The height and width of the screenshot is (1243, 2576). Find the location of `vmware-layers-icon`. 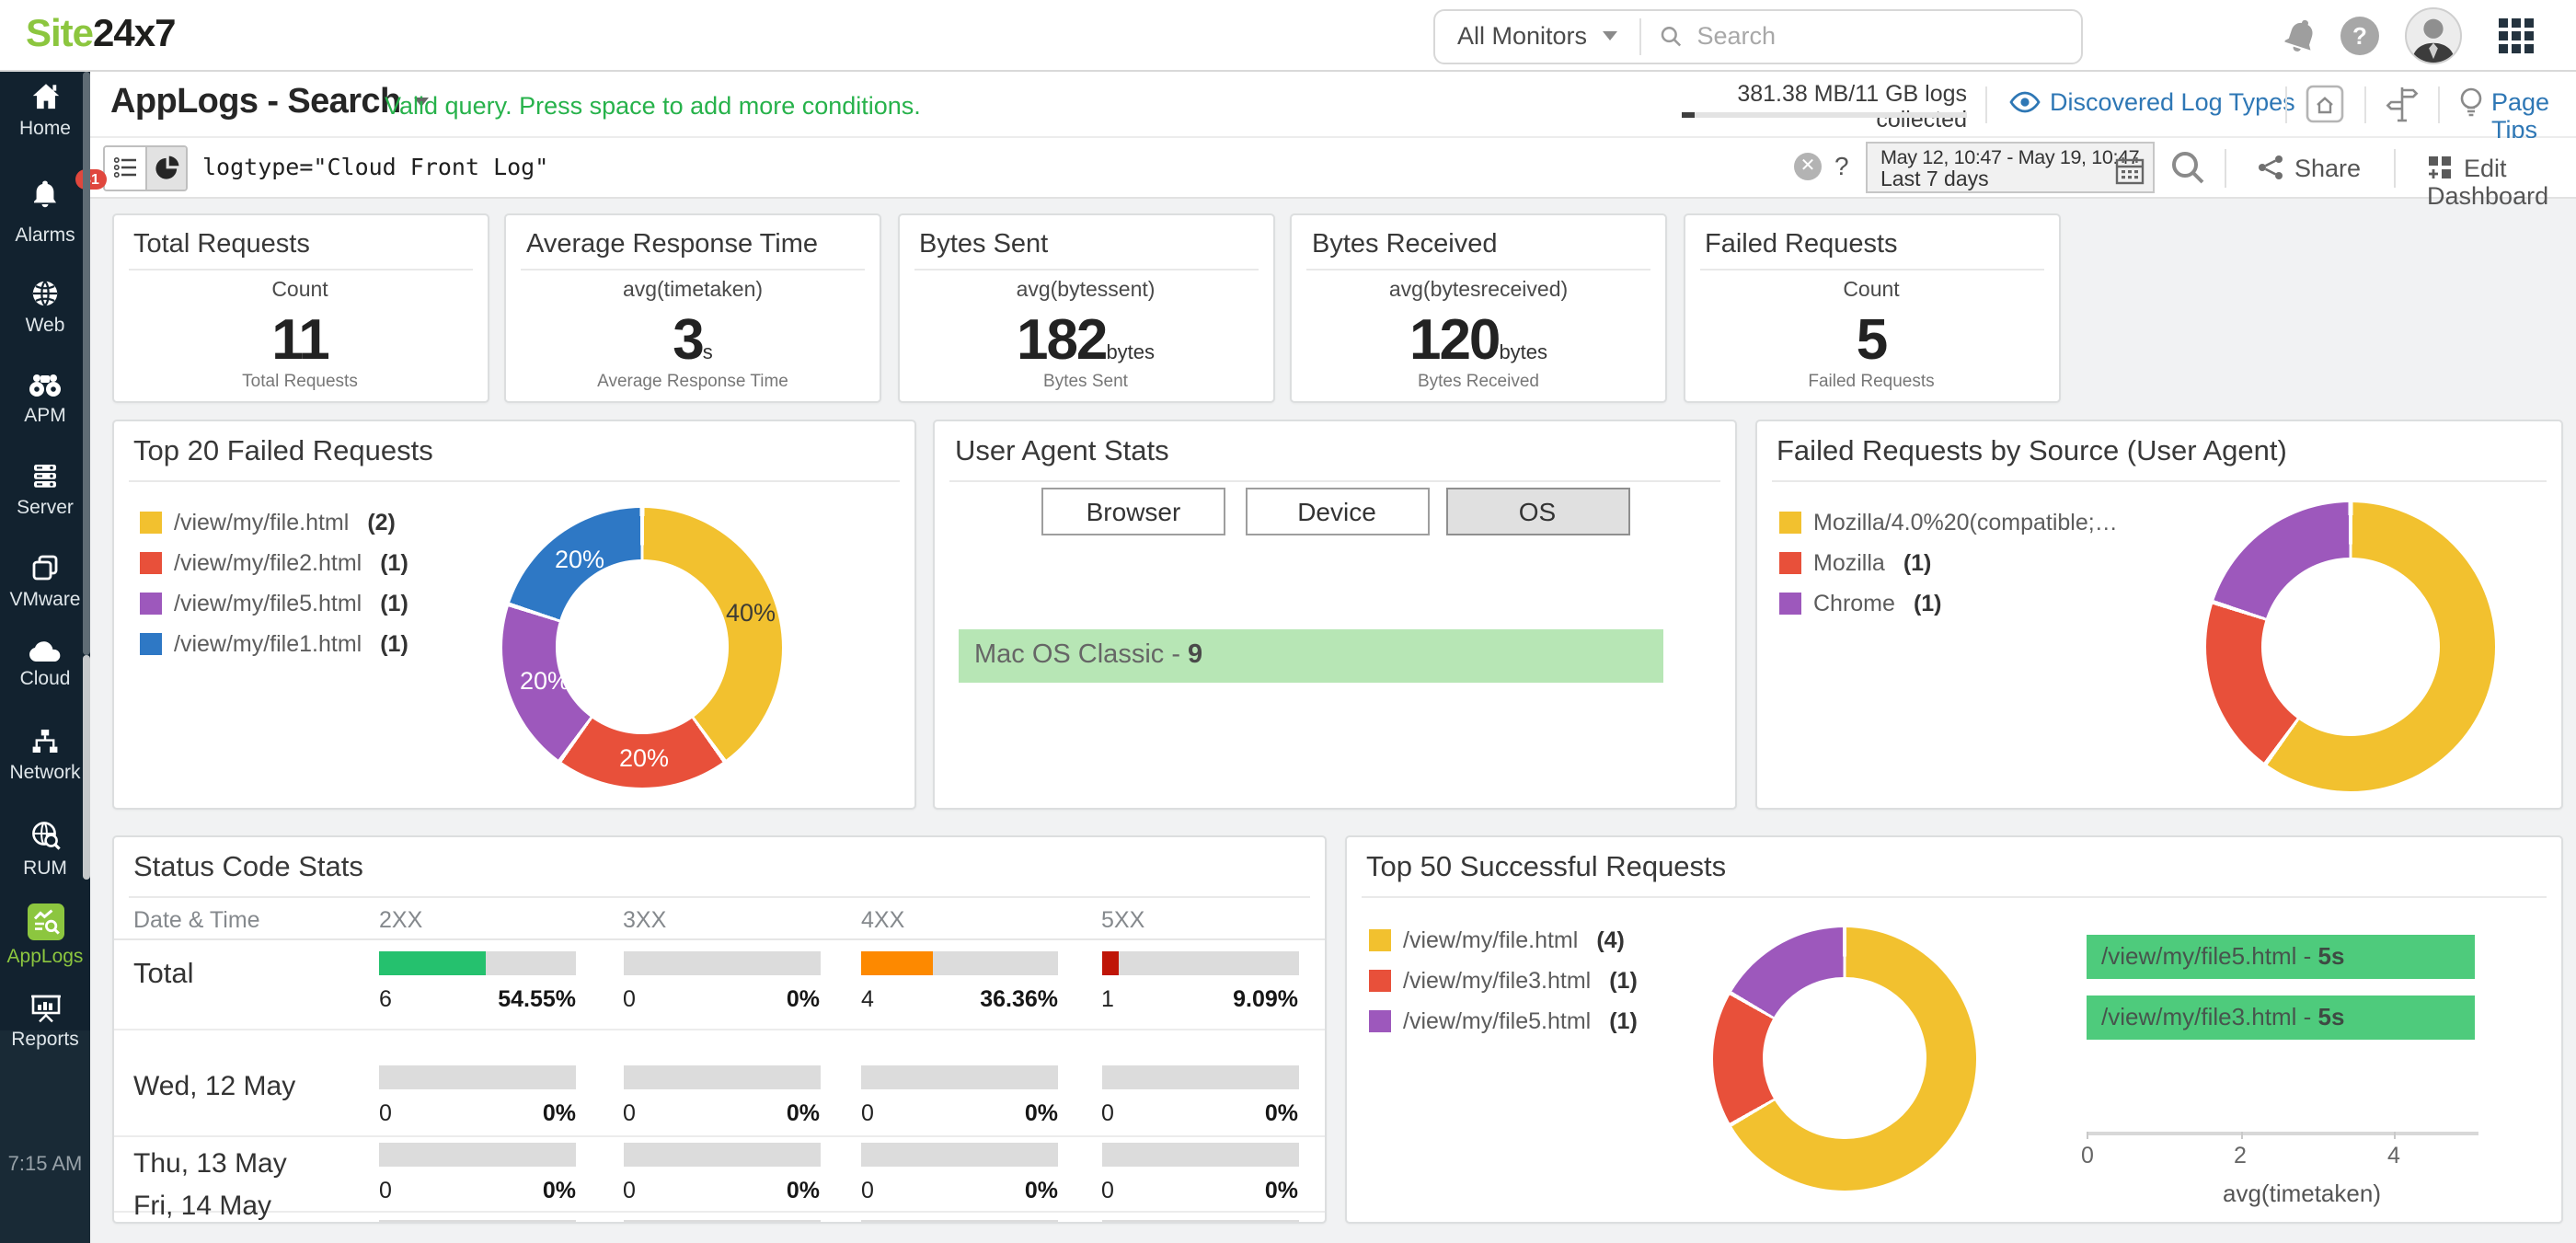

vmware-layers-icon is located at coordinates (45, 568).